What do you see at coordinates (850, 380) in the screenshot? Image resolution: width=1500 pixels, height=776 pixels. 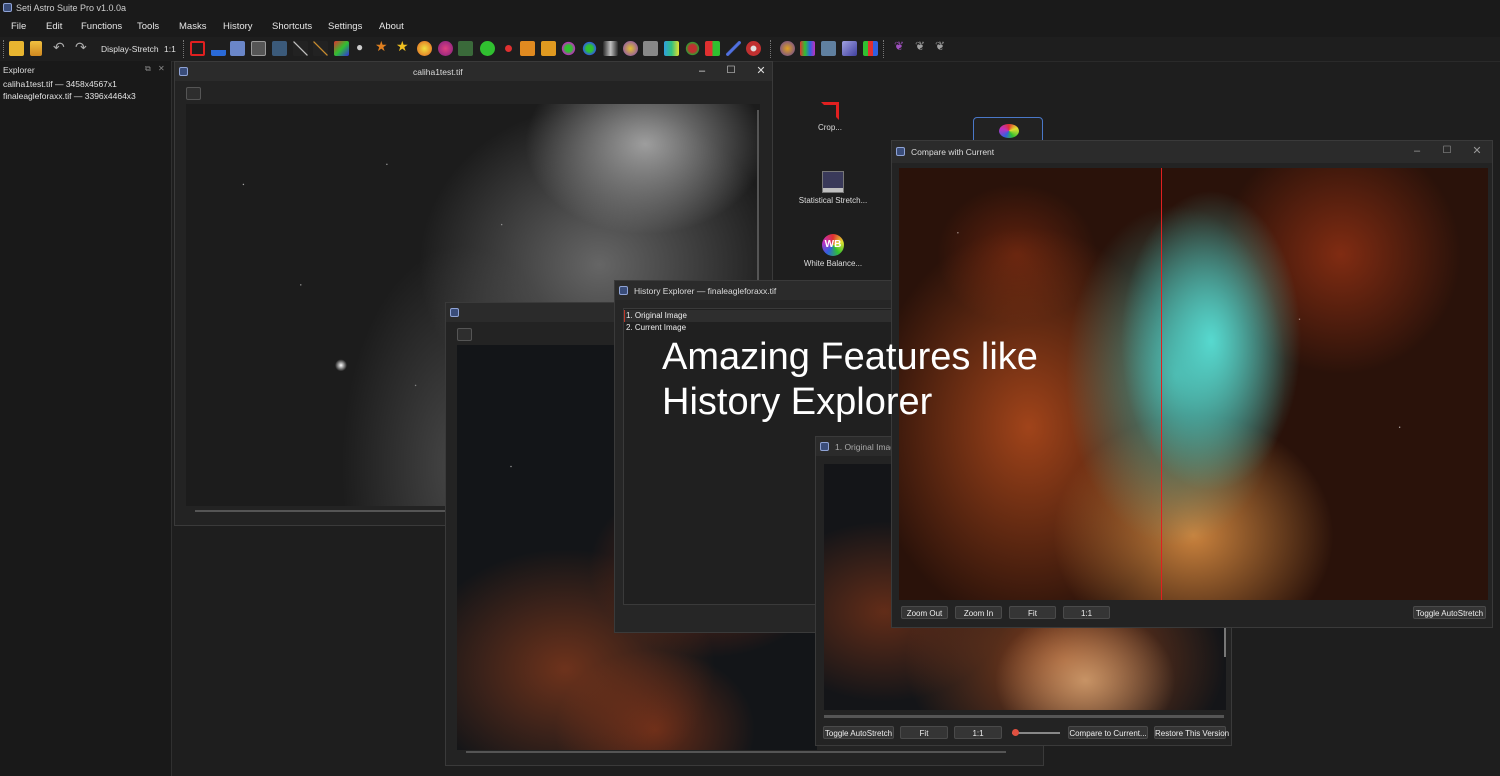 I see `feature-overlay-text: Amazing Features like History Explorer` at bounding box center [850, 380].